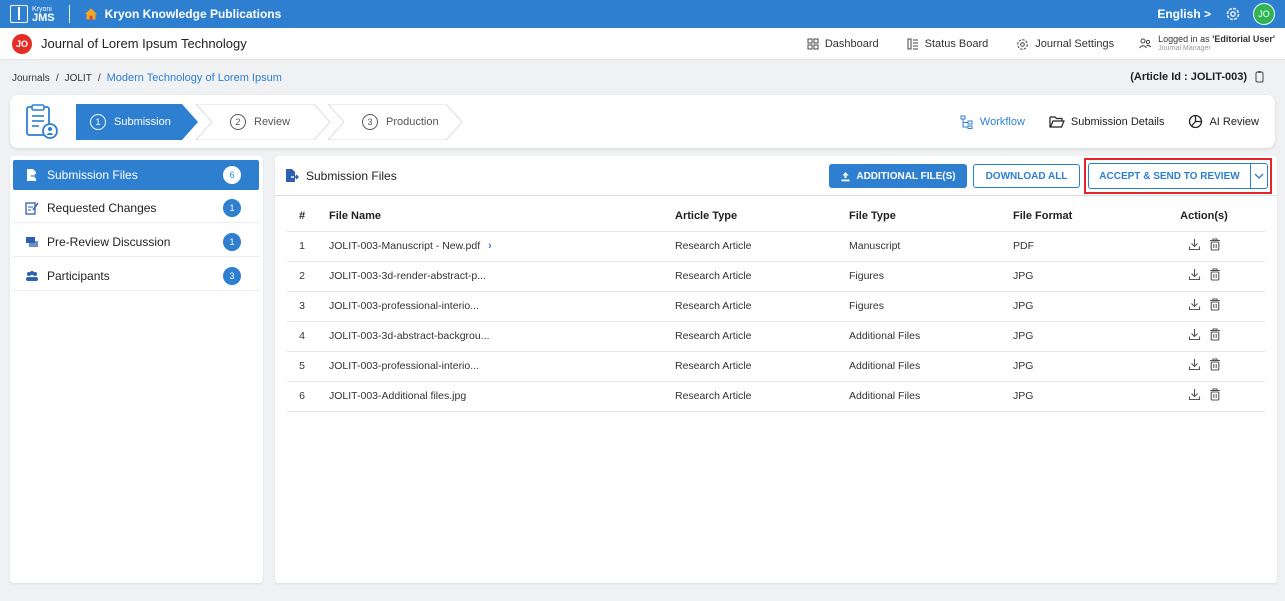 Image resolution: width=1285 pixels, height=601 pixels. I want to click on file-name-text: JOLIT-003-Additional files.jpg, so click(397, 396).